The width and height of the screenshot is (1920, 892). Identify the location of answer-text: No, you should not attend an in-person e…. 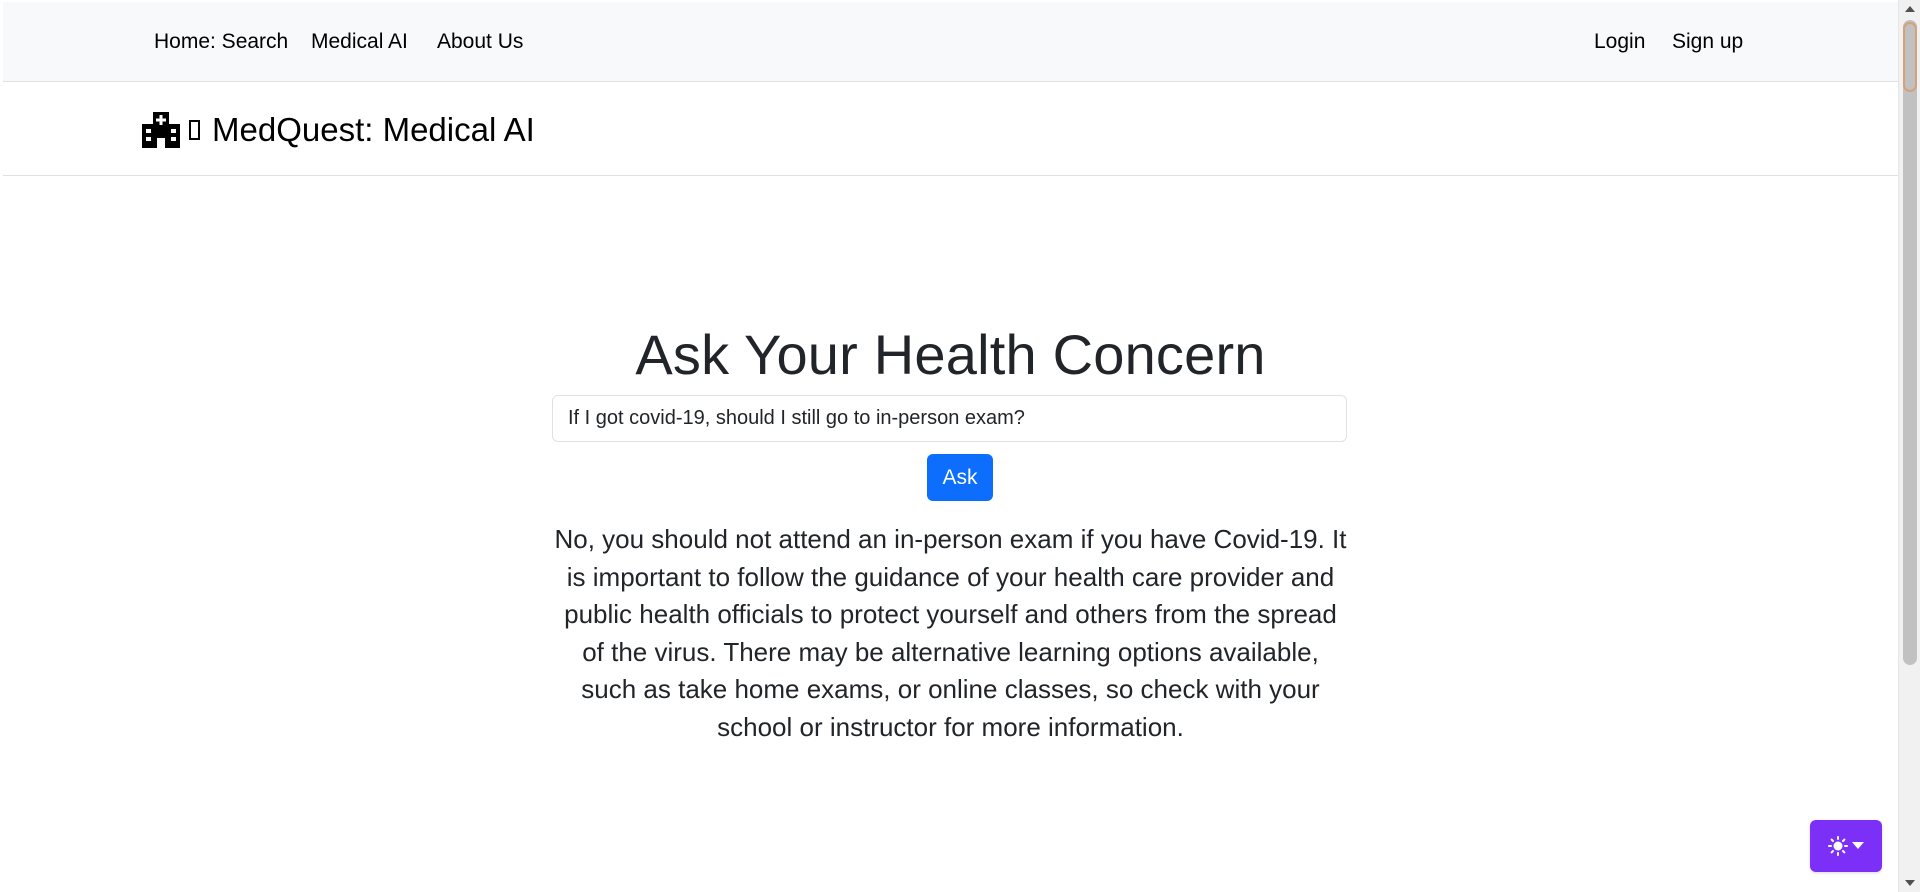
(950, 633).